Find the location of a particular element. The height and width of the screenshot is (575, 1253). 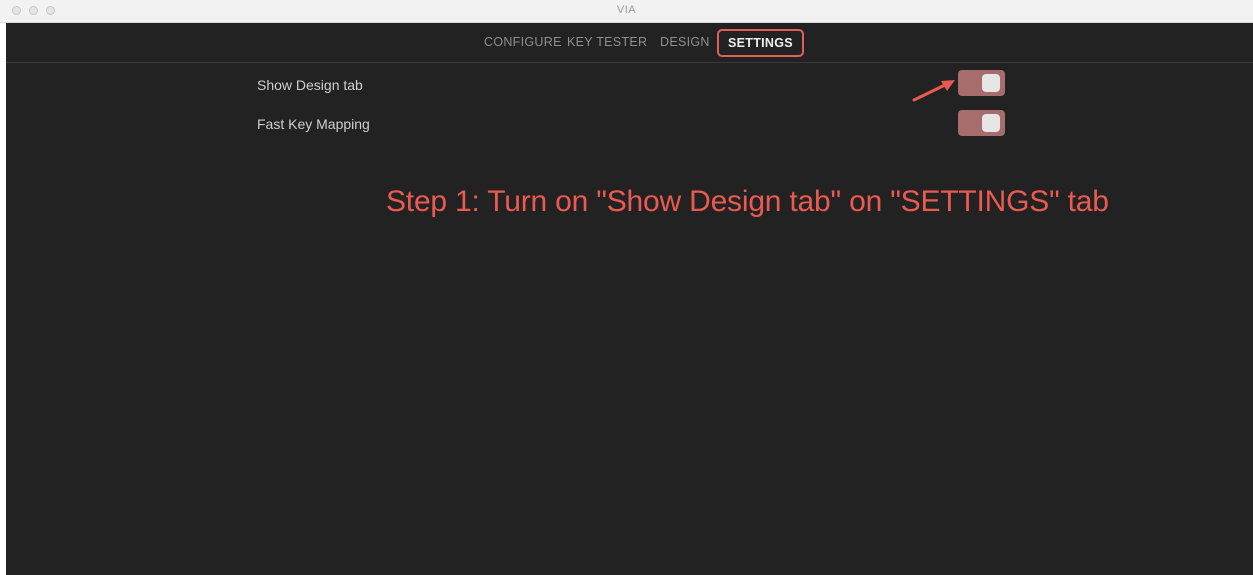

show-design-tab-toggle is located at coordinates (981, 83).